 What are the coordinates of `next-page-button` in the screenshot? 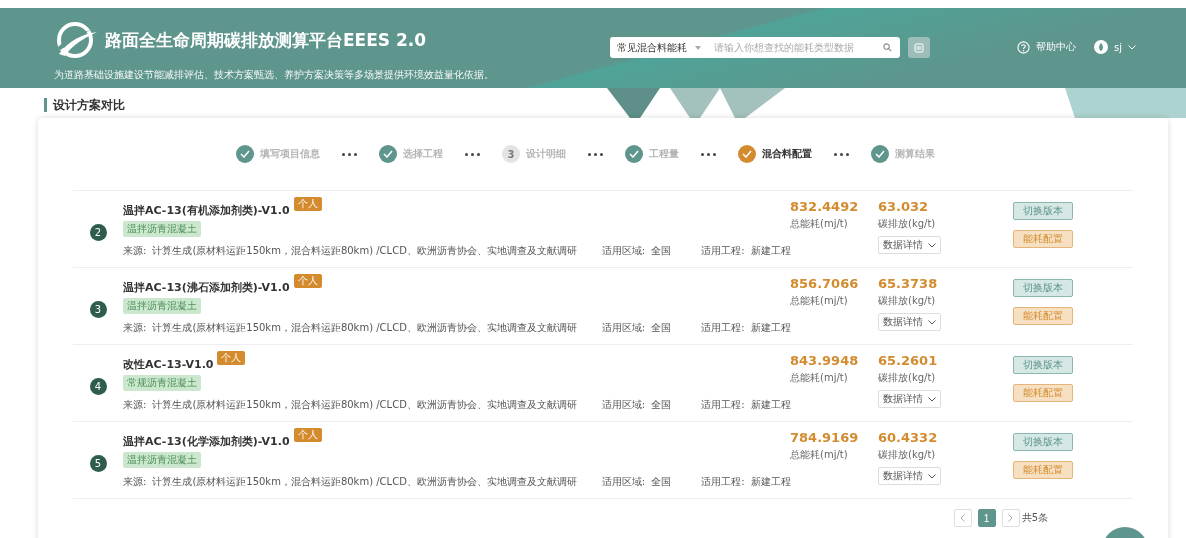 It's located at (1010, 518).